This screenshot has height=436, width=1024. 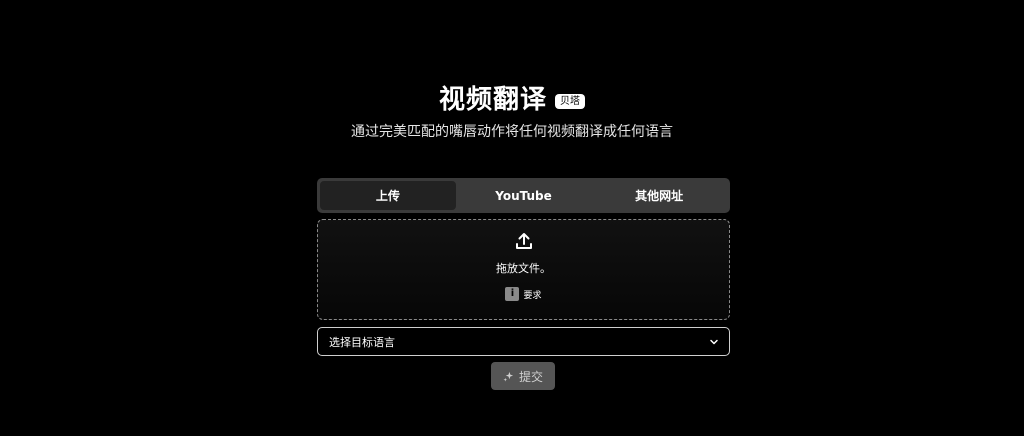 I want to click on sparkle-icon, so click(x=508, y=376).